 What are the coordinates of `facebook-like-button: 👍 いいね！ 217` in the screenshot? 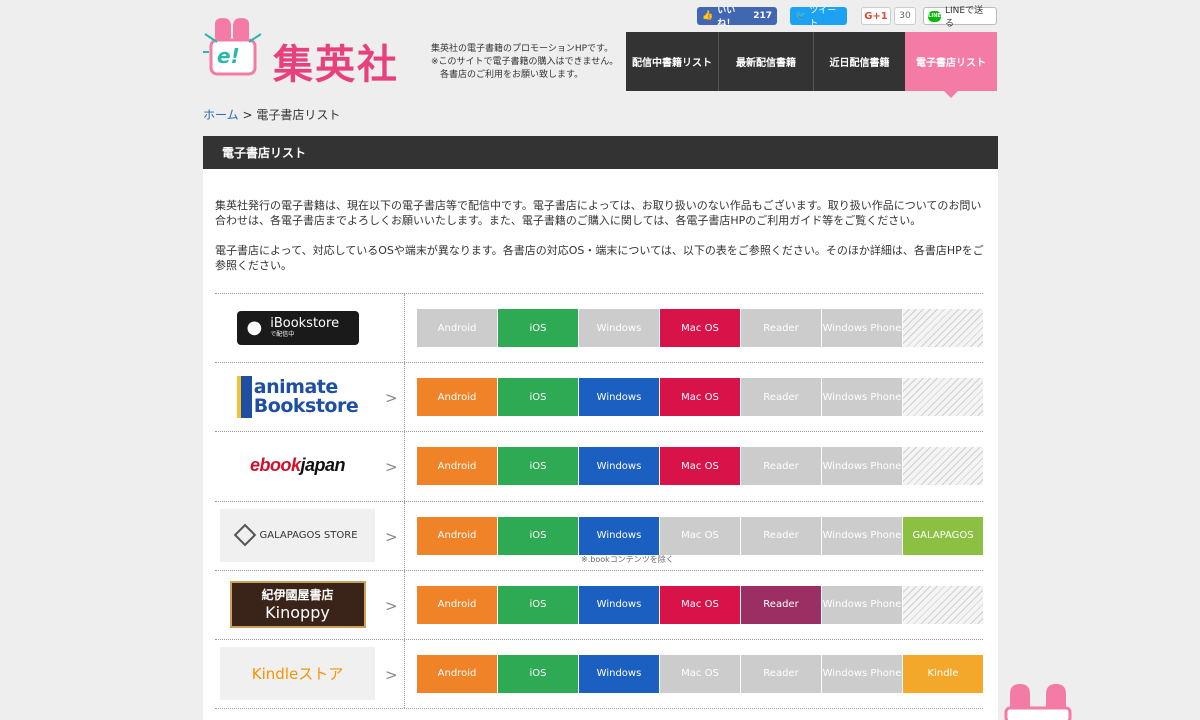 It's located at (737, 17).